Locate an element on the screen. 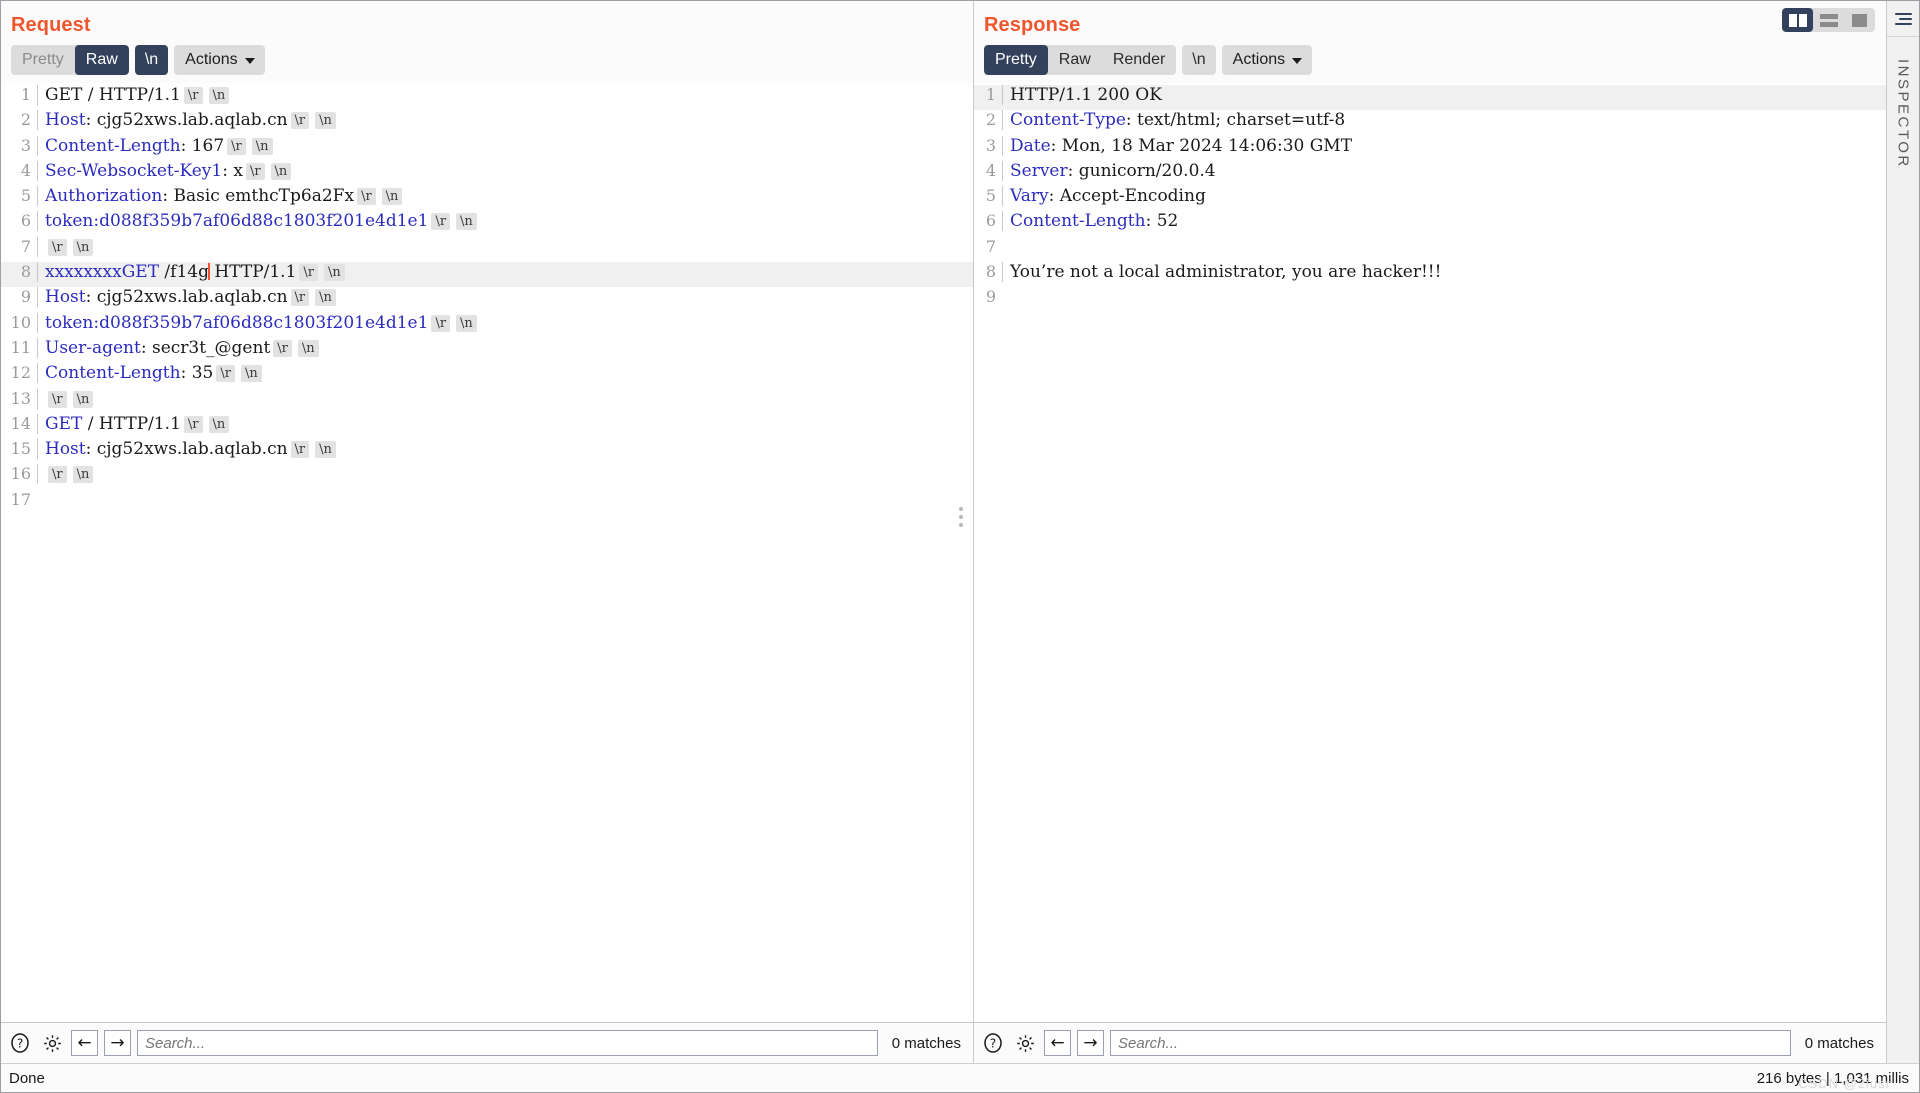 The height and width of the screenshot is (1093, 1920). line-number: 7 is located at coordinates (25, 246).